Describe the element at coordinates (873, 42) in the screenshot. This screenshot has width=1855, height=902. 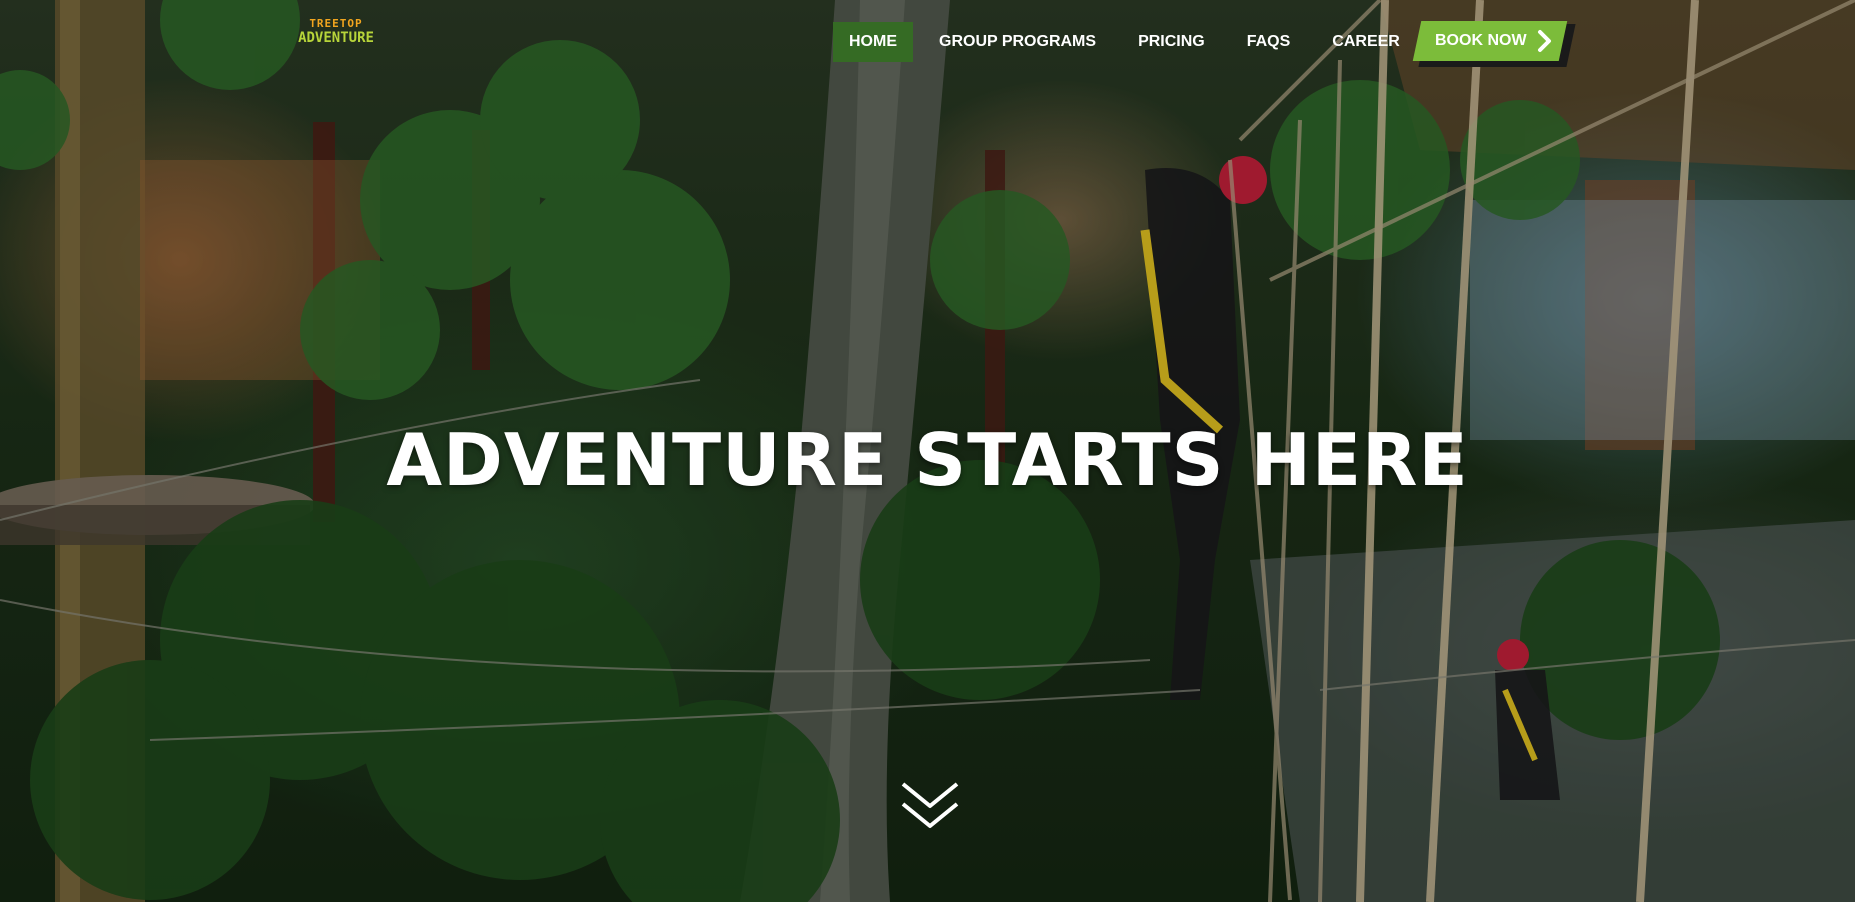
I see `nav-item-home: HOME` at that location.